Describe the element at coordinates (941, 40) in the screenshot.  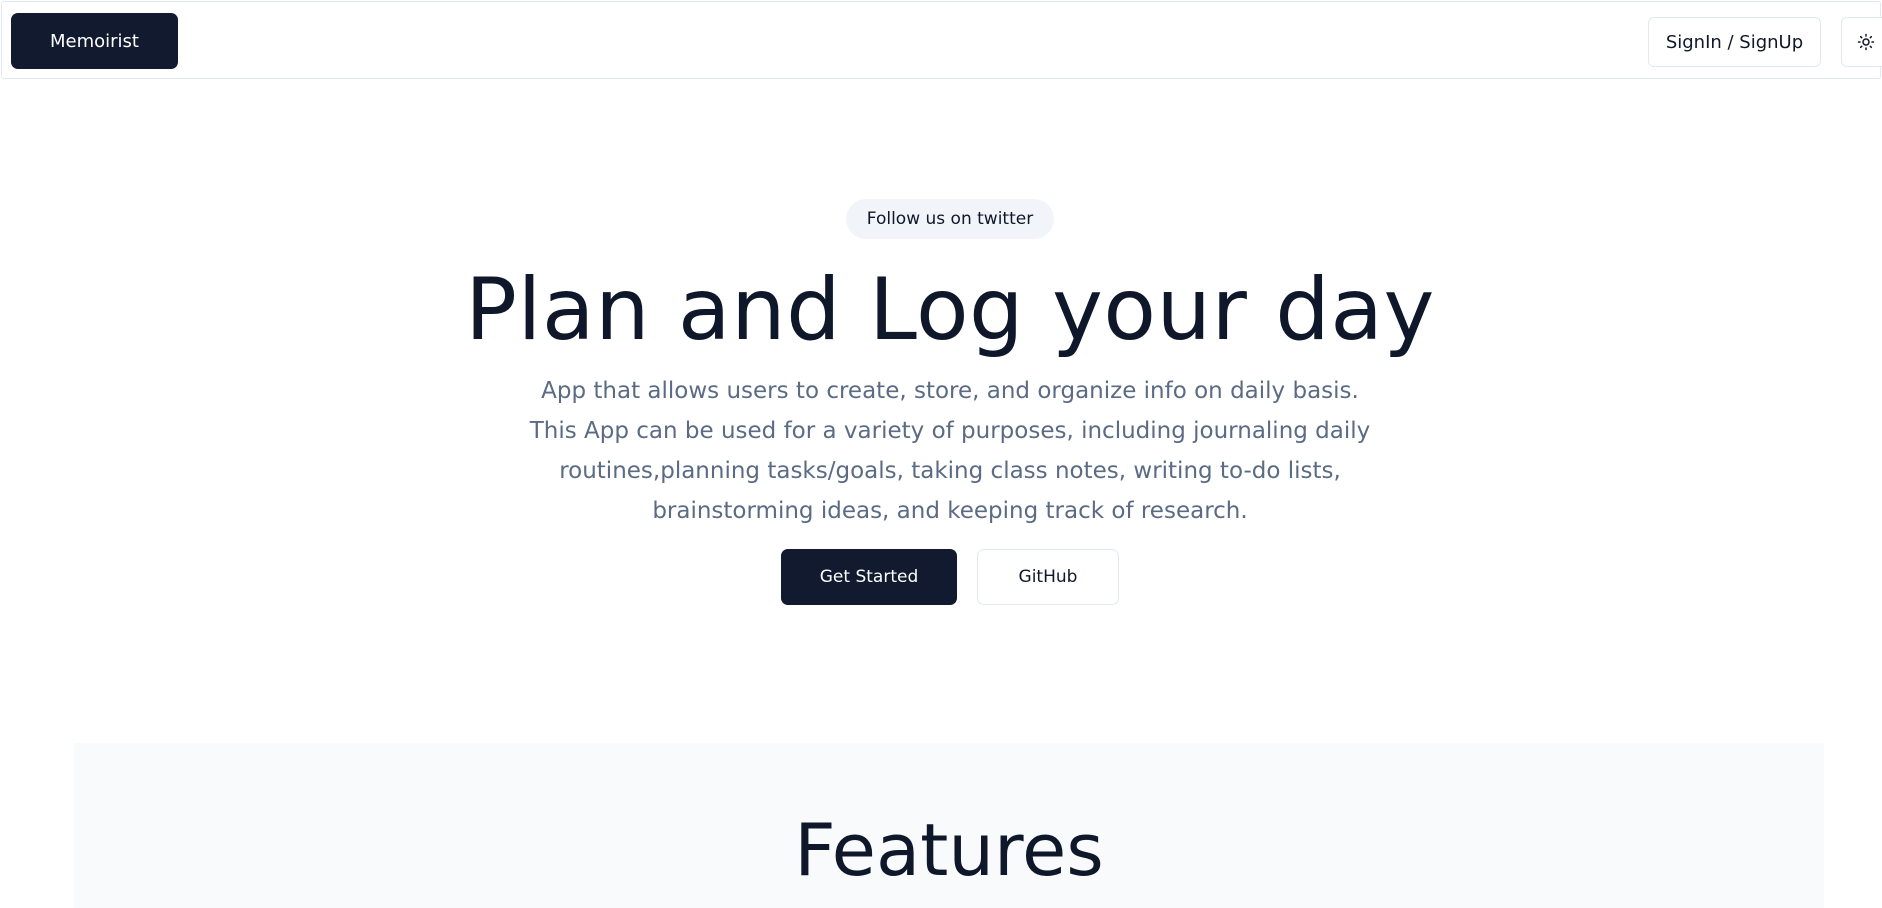
I see `top-navbar: Memoirist SignIn / SignUp` at that location.